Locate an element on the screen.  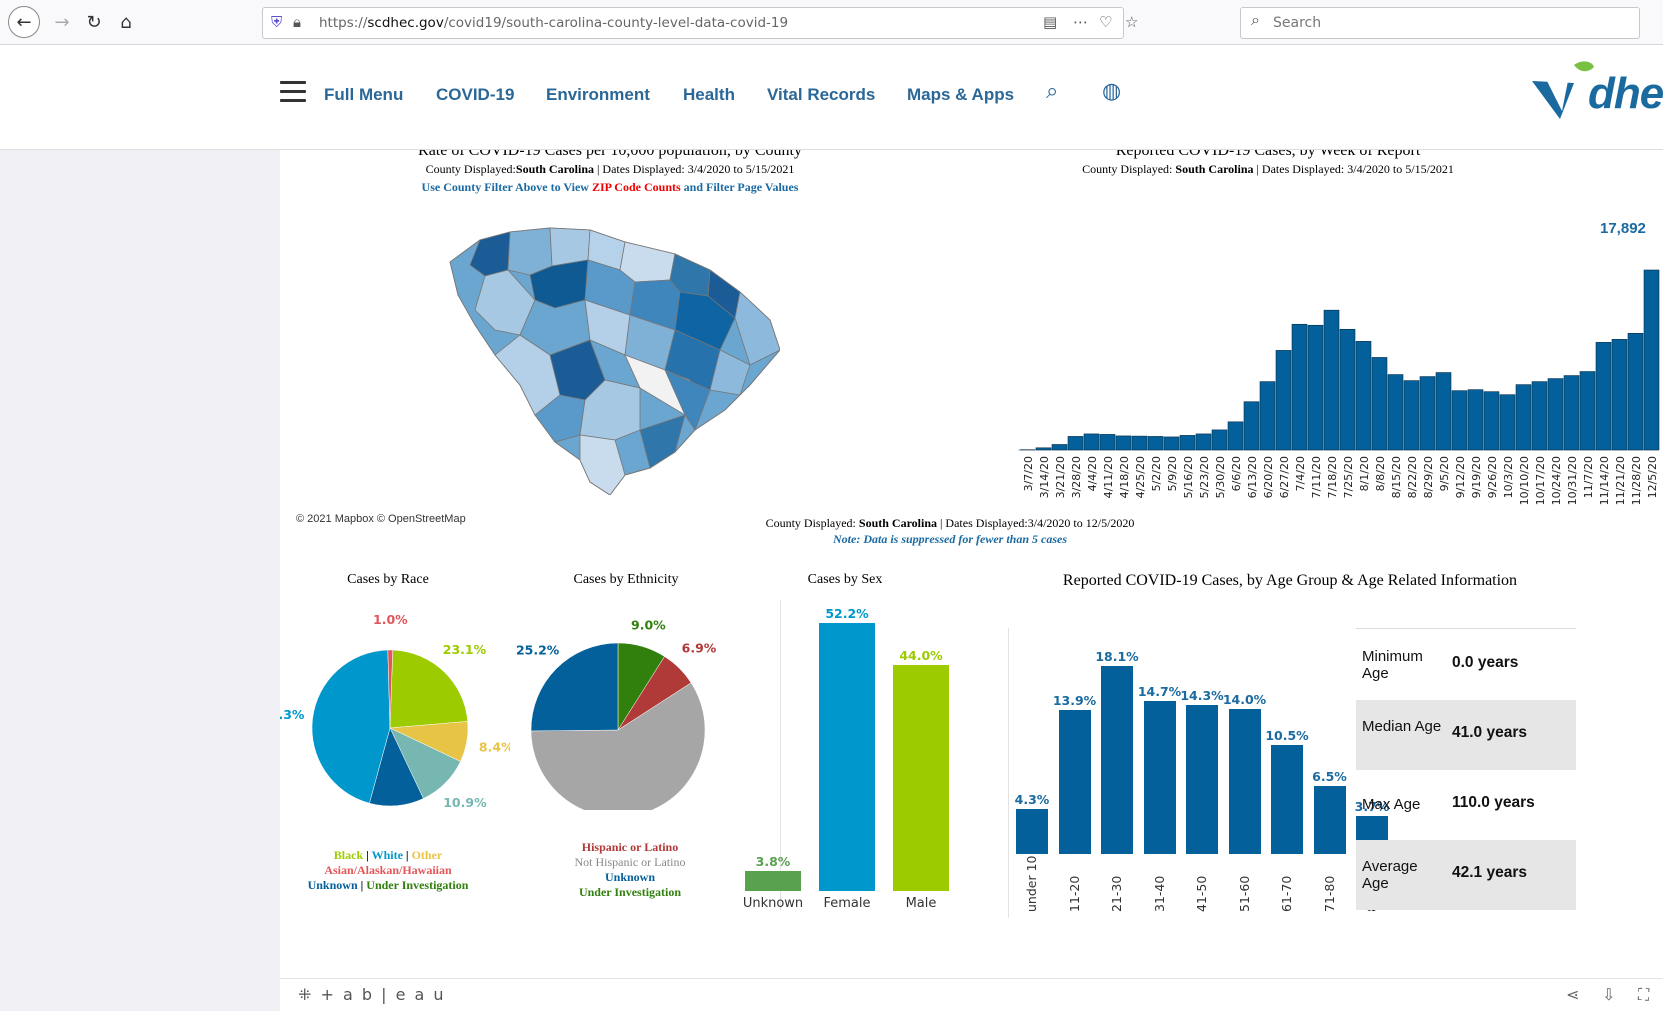
sex-bar-value: 52.2% is located at coordinates (847, 613).